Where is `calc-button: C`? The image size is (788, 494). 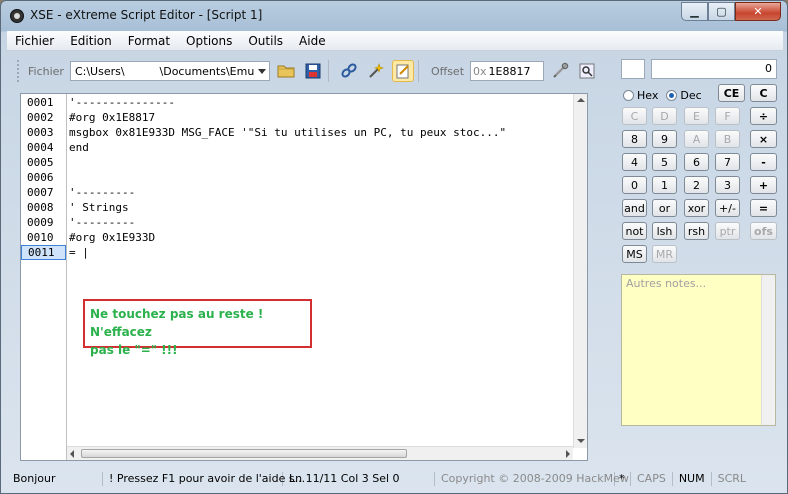
calc-button: C is located at coordinates (634, 116).